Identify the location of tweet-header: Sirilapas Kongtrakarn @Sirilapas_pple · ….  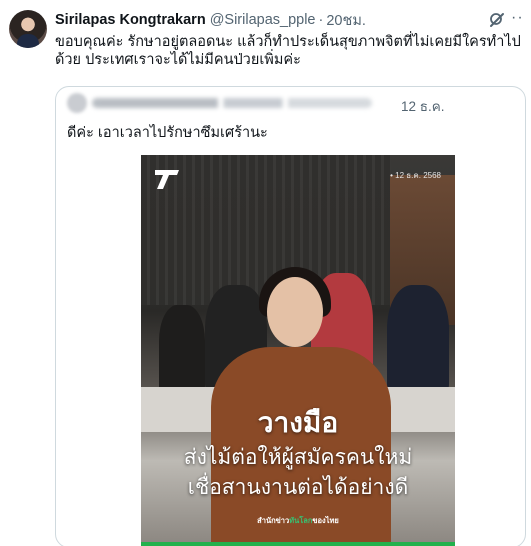
(290, 20).